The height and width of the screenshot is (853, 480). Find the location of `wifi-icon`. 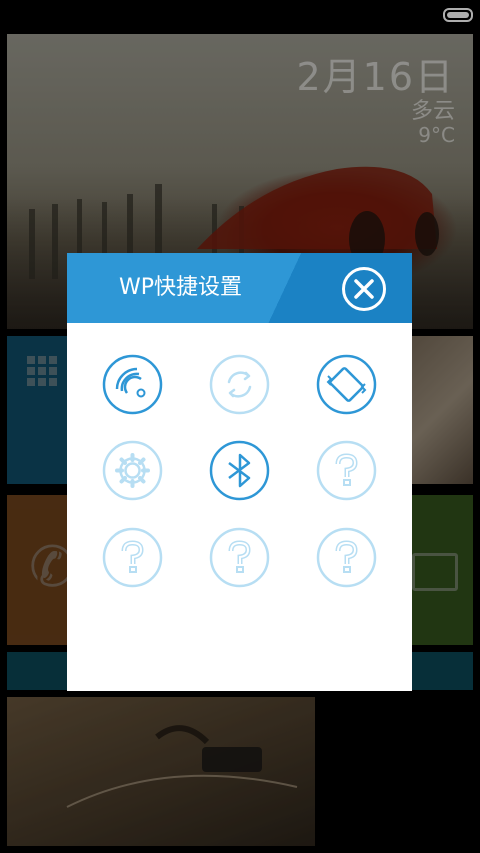

wifi-icon is located at coordinates (132, 384).